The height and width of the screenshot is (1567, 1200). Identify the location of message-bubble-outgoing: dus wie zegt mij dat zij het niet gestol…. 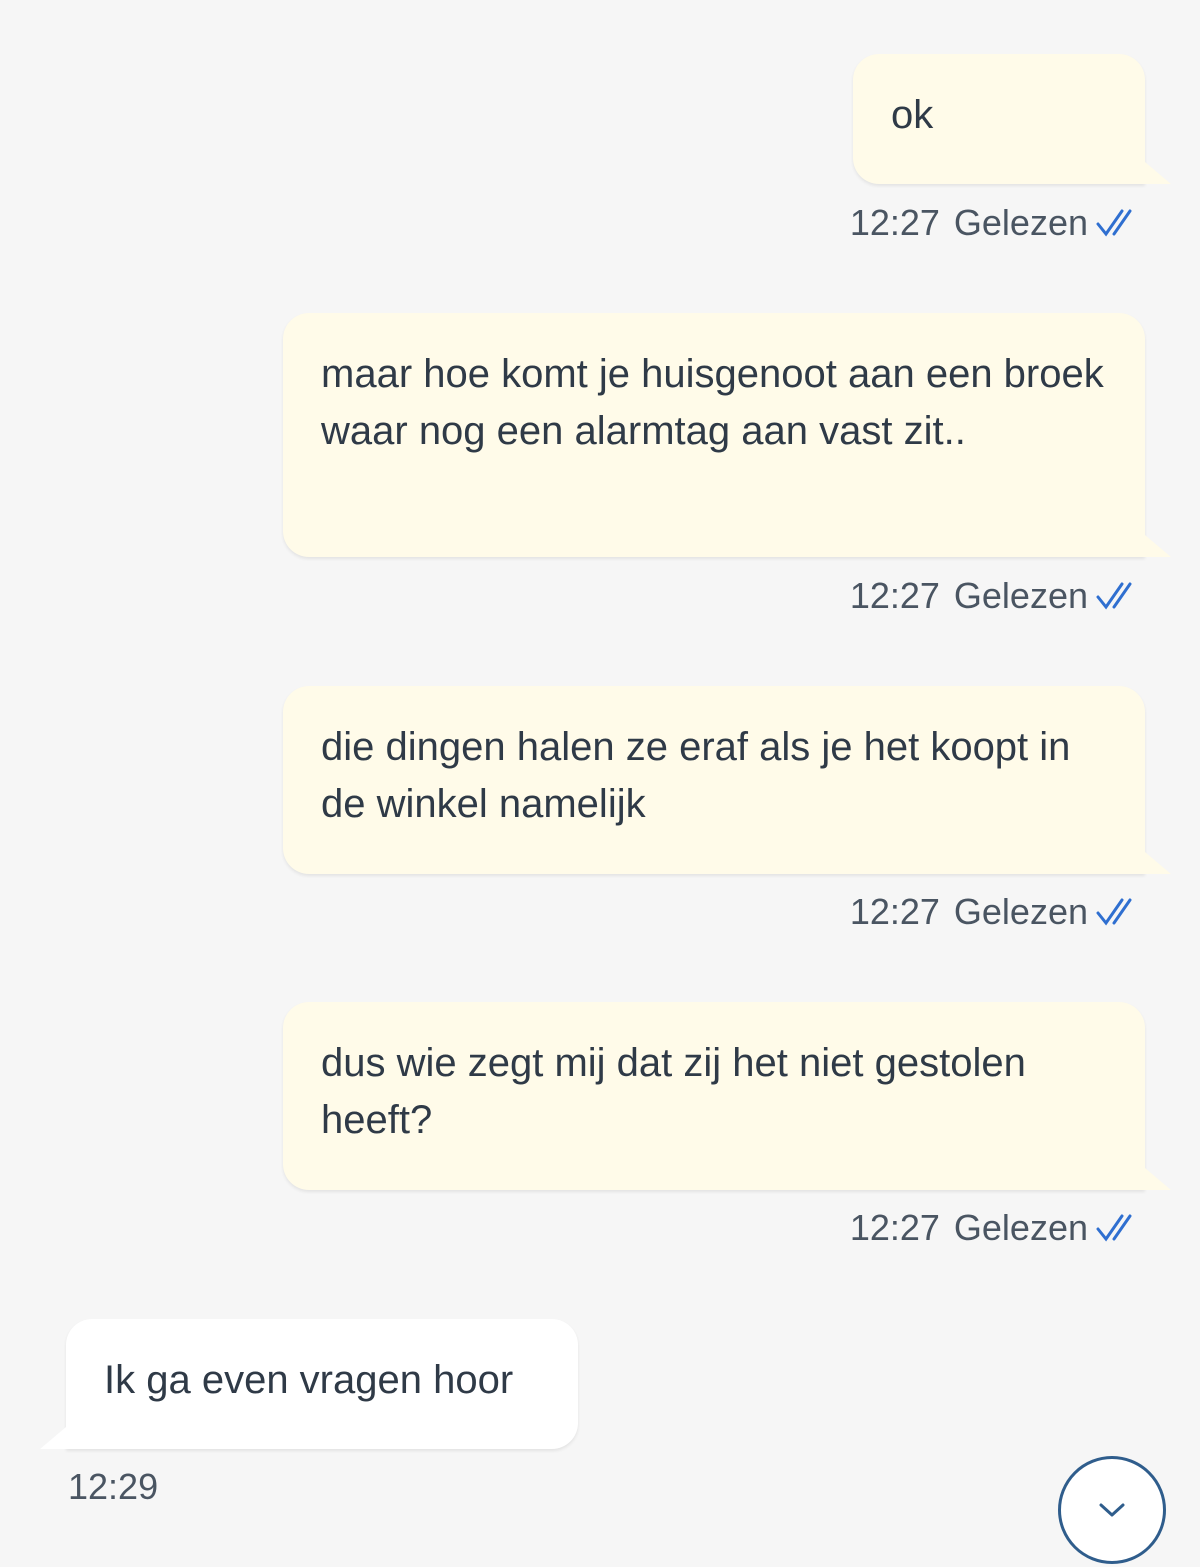
(727, 1096).